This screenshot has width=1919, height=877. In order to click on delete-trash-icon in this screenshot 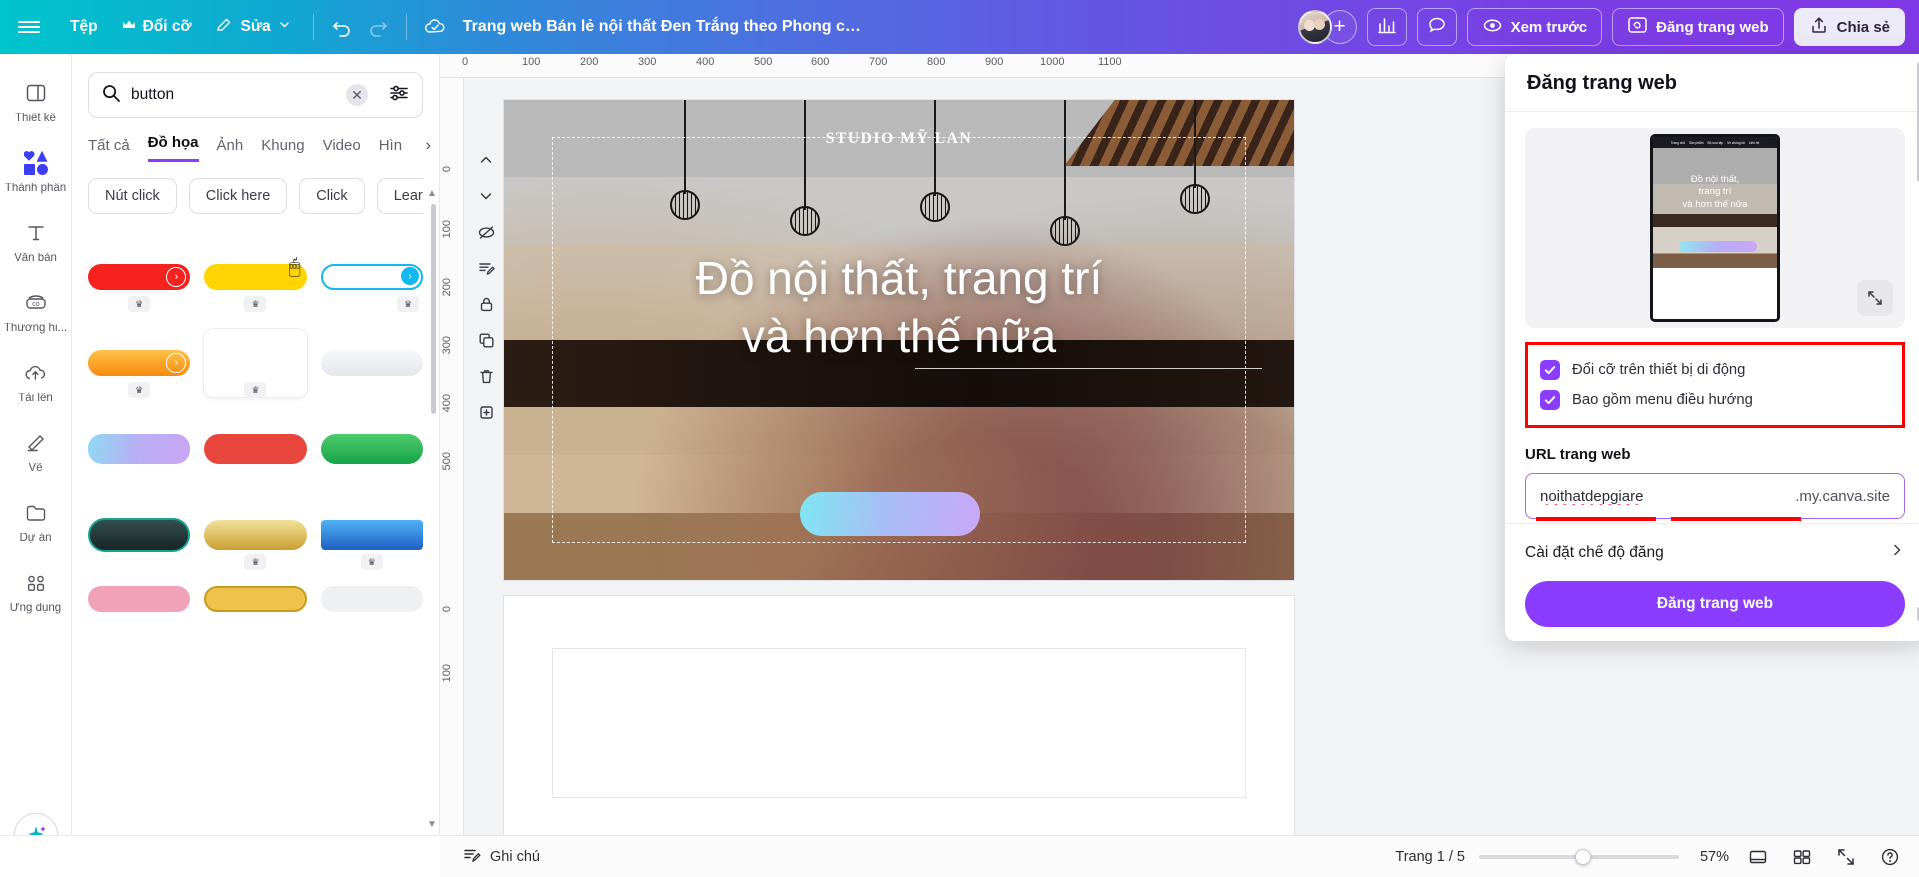, I will do `click(486, 376)`.